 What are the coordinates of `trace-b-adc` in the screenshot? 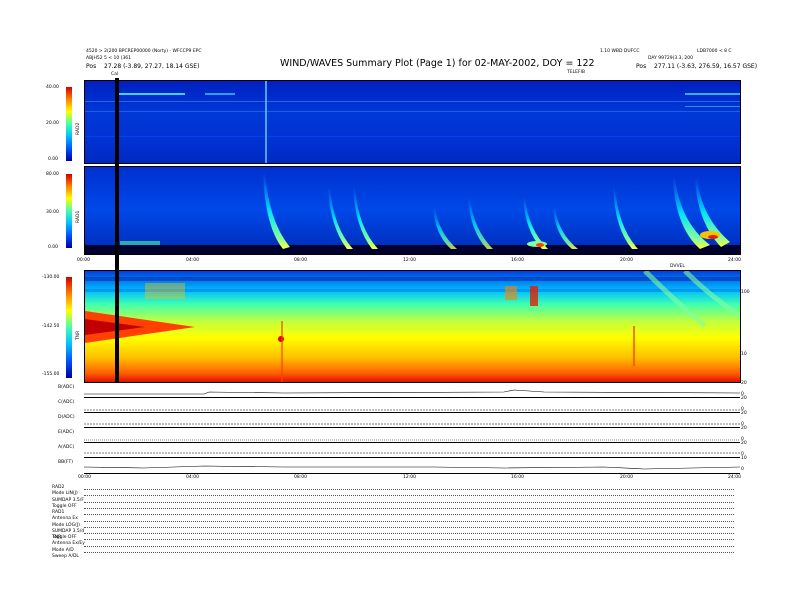 It's located at (412, 390).